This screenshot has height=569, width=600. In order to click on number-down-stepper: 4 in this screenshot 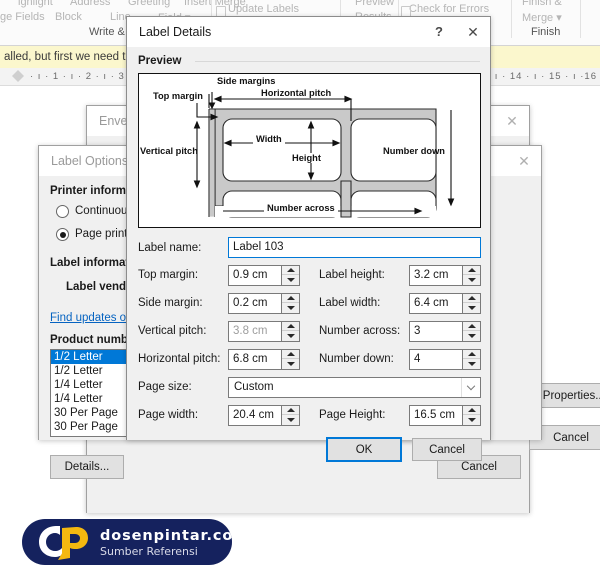, I will do `click(445, 359)`.